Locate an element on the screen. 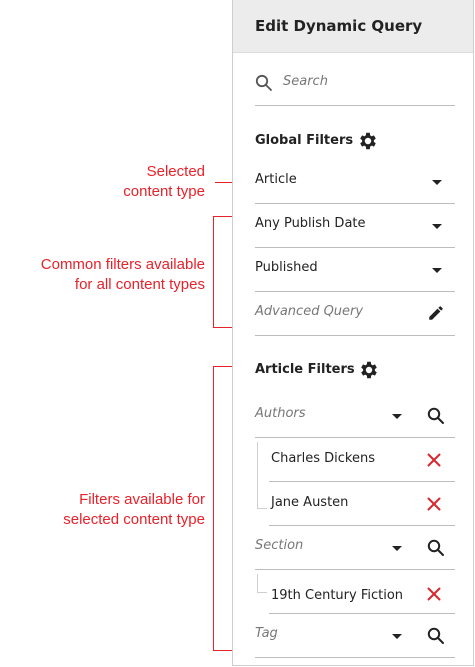  annotation-line: Common filters available is located at coordinates (122, 264).